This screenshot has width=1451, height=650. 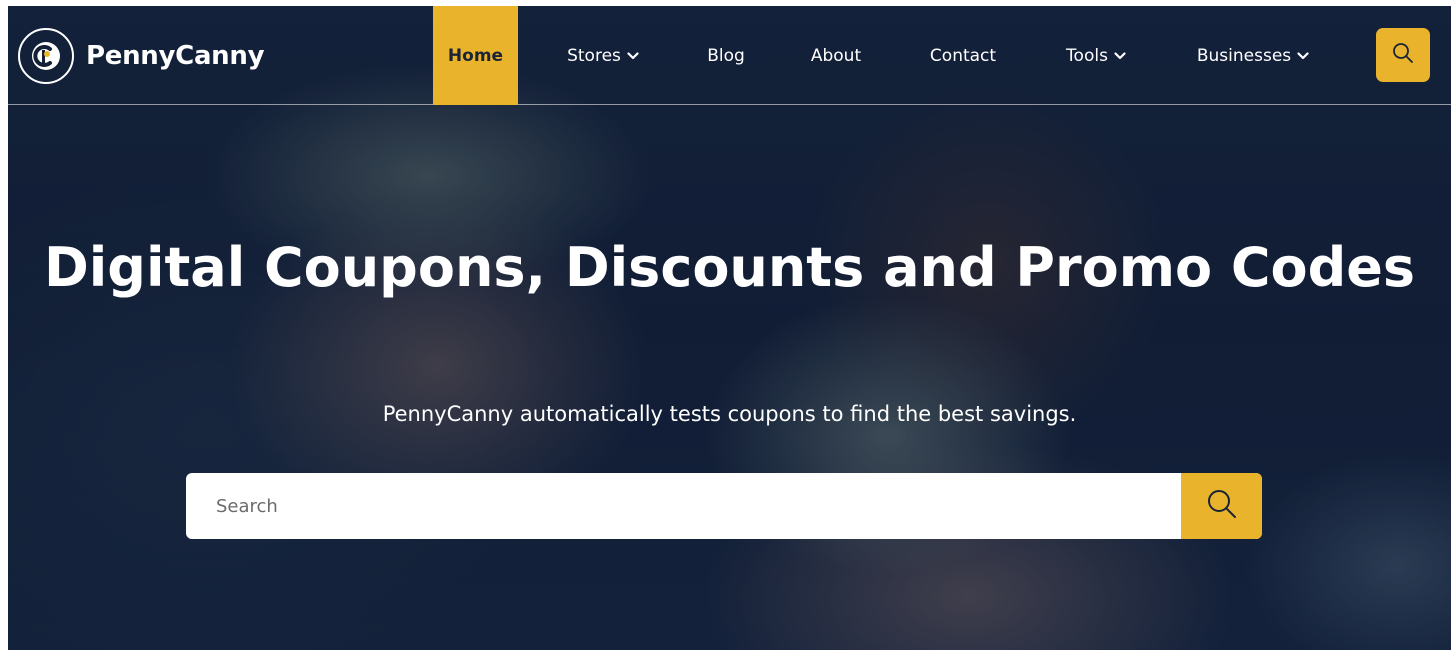 I want to click on nav-item-label: Home, so click(x=475, y=55).